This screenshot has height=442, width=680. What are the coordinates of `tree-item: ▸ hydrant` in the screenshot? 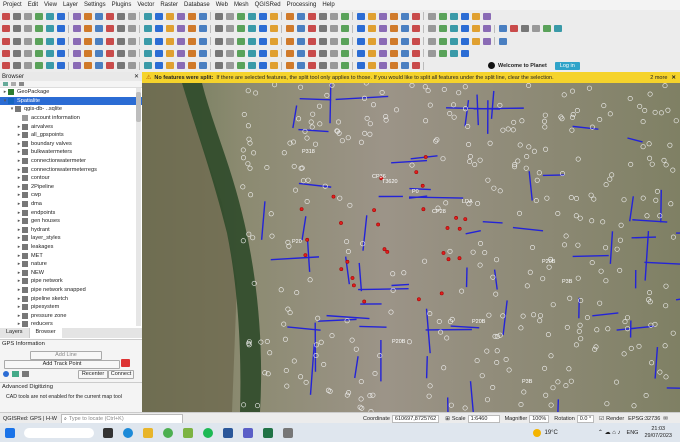 It's located at (71, 230).